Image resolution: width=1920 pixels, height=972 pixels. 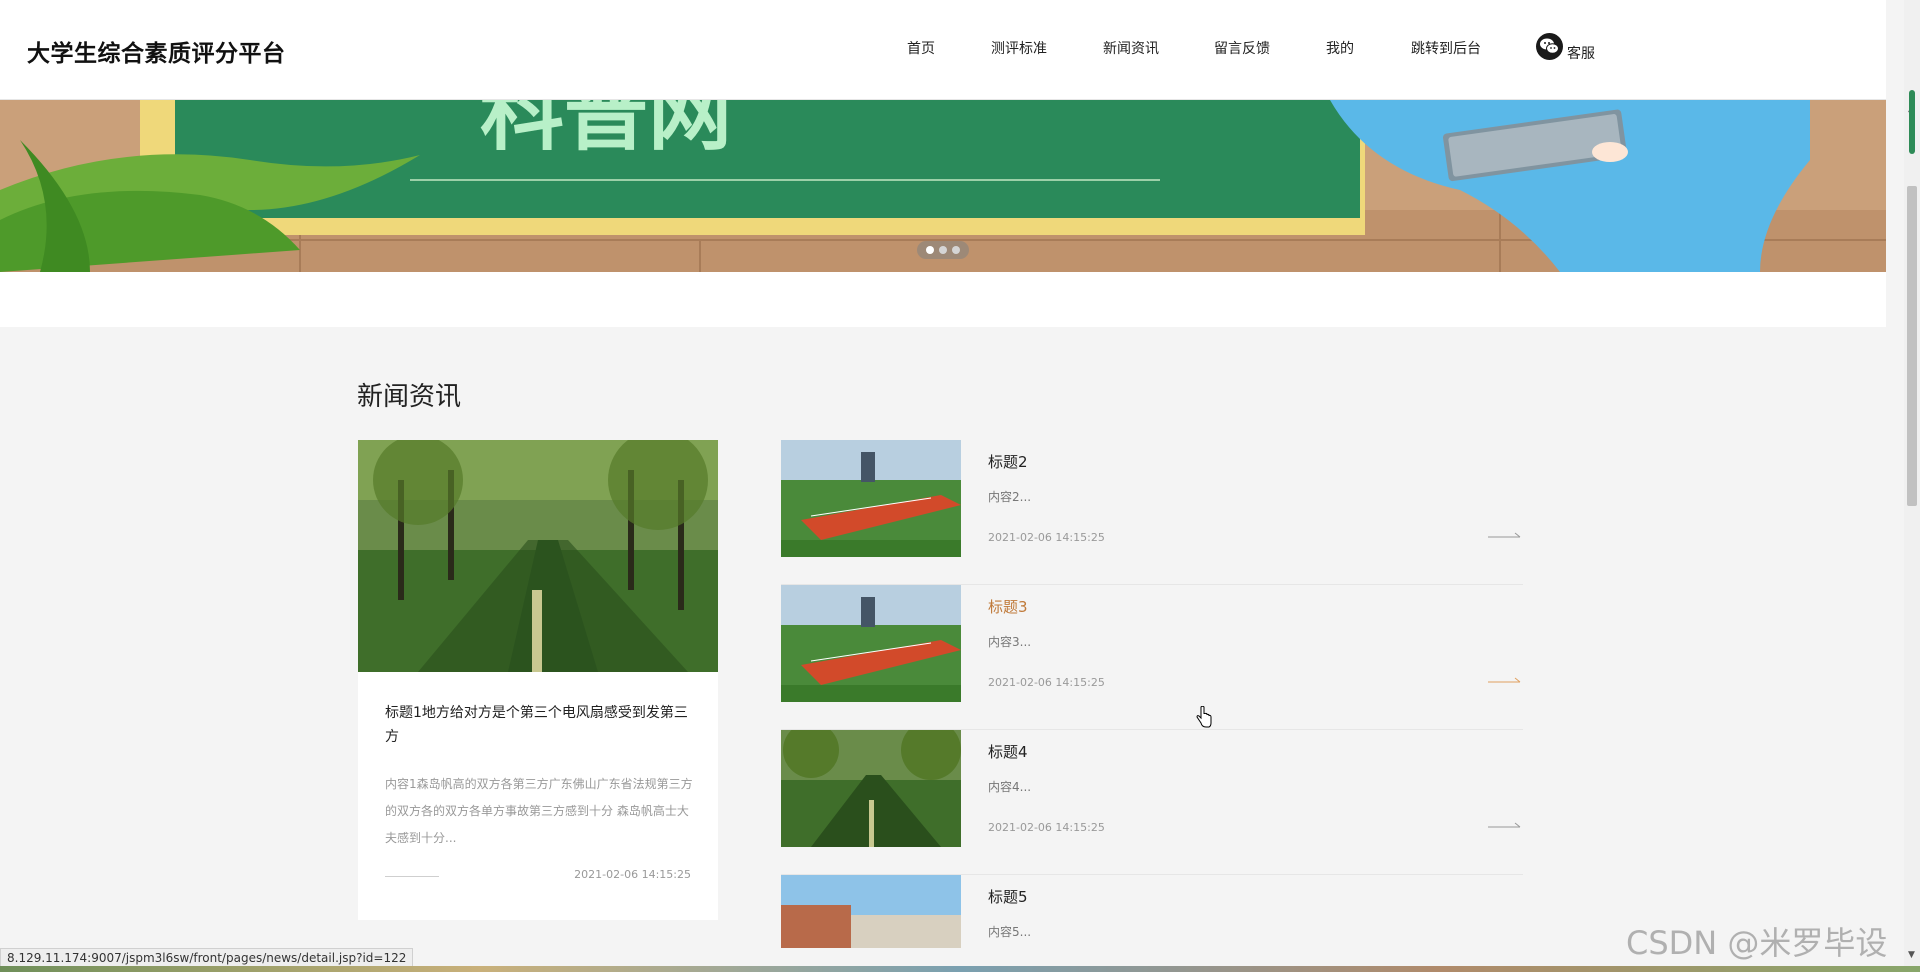 I want to click on news-item-title: 标题4, so click(x=1008, y=751).